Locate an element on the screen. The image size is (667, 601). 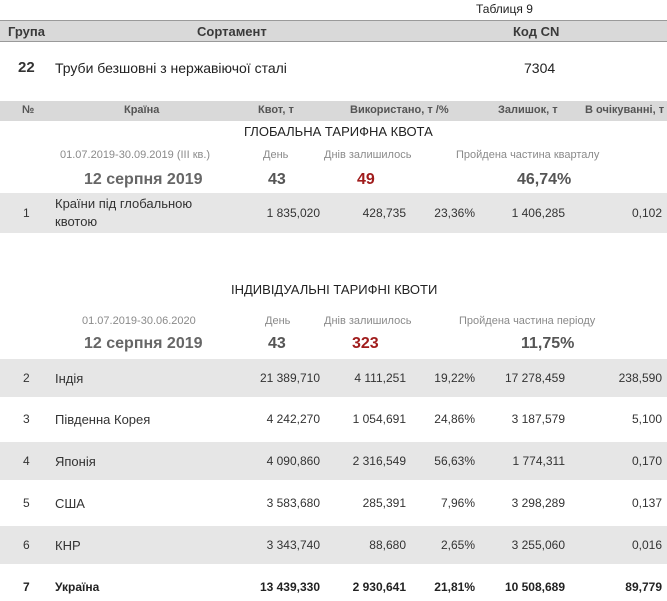
individual-date: 12 серпня 2019 is located at coordinates (143, 343).